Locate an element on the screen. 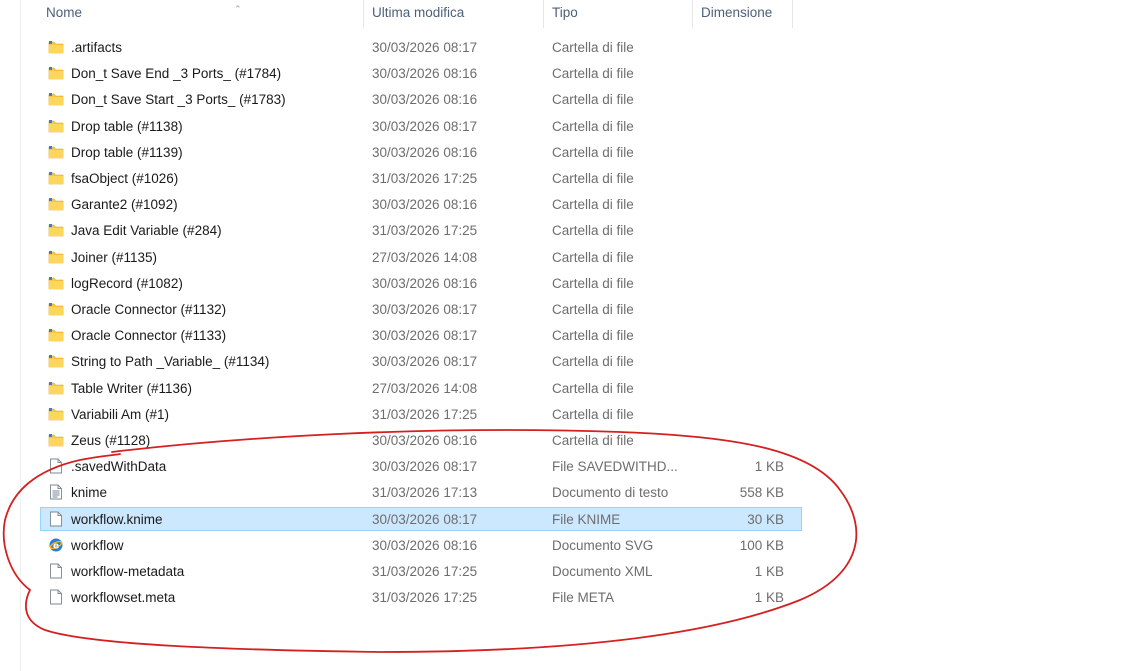  file-name: Joiner (#1135) is located at coordinates (114, 257).